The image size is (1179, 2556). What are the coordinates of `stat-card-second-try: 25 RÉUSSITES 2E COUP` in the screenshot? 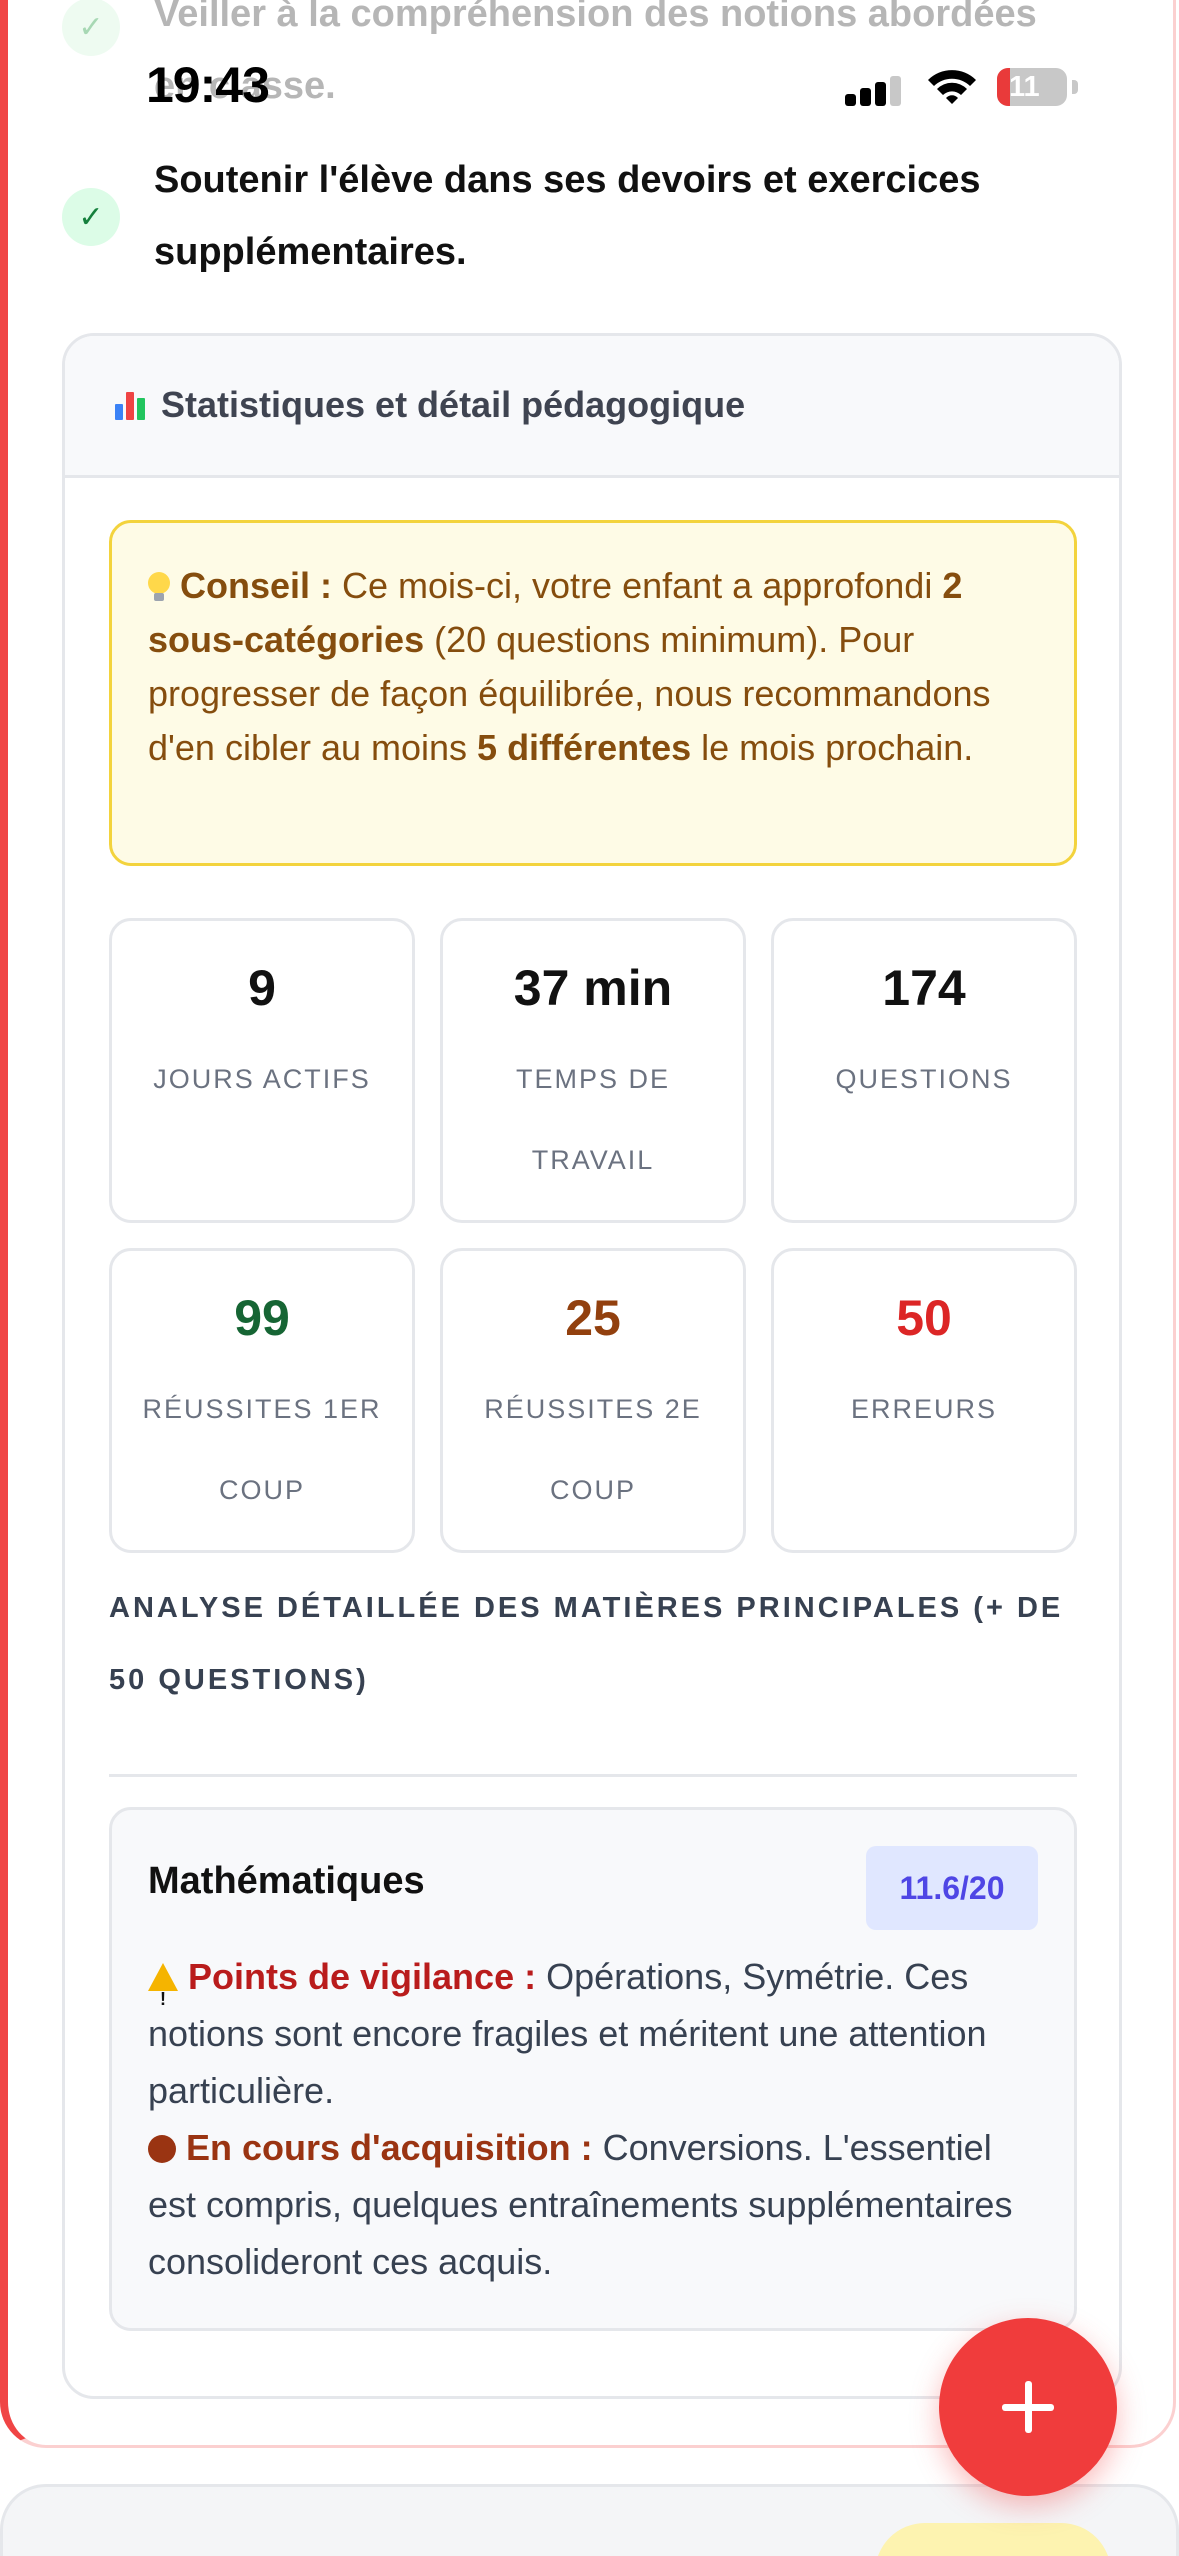 It's located at (593, 1400).